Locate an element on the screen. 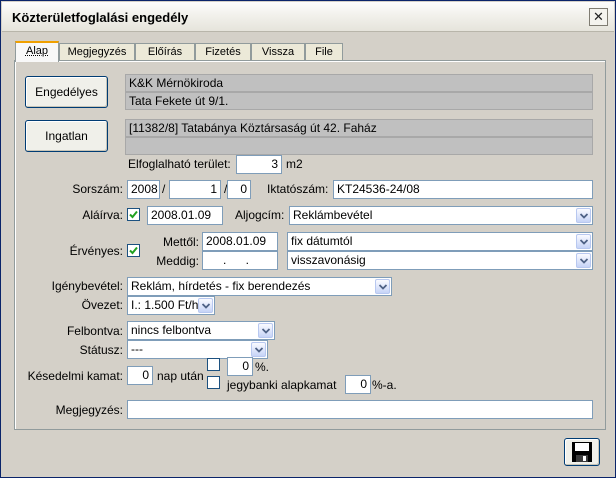 This screenshot has width=616, height=478. meddig-label: Meddig: is located at coordinates (177, 261).